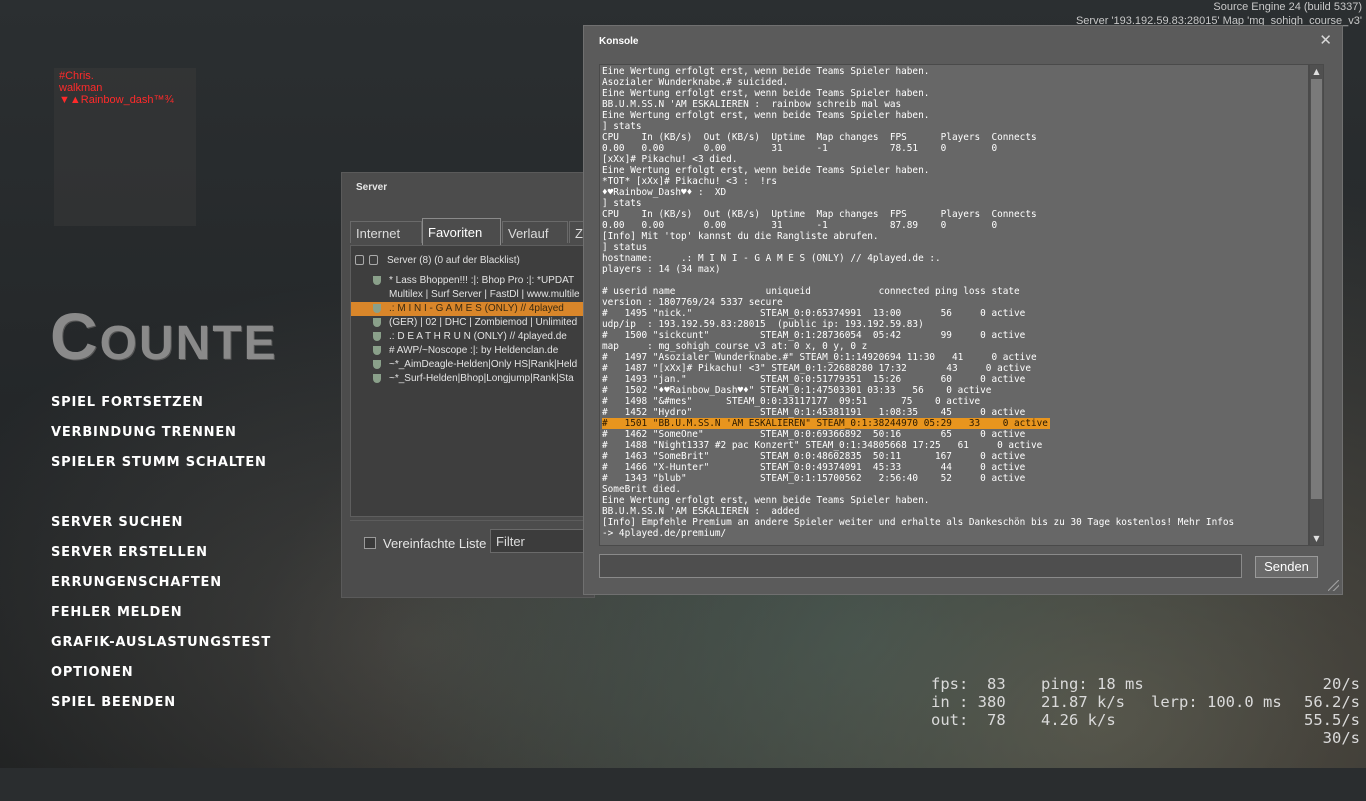 The height and width of the screenshot is (801, 1366). I want to click on player-name: walkman, so click(81, 88).